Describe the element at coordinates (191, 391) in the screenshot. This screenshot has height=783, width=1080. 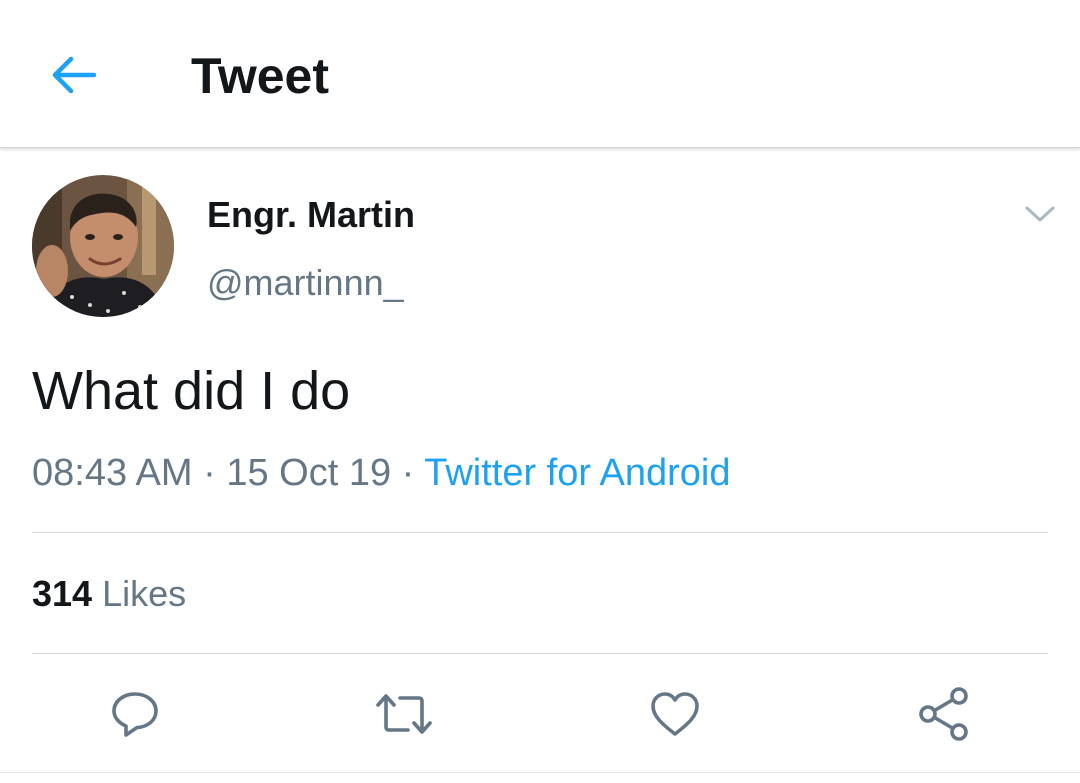
I see `tweet-text: What did I do` at that location.